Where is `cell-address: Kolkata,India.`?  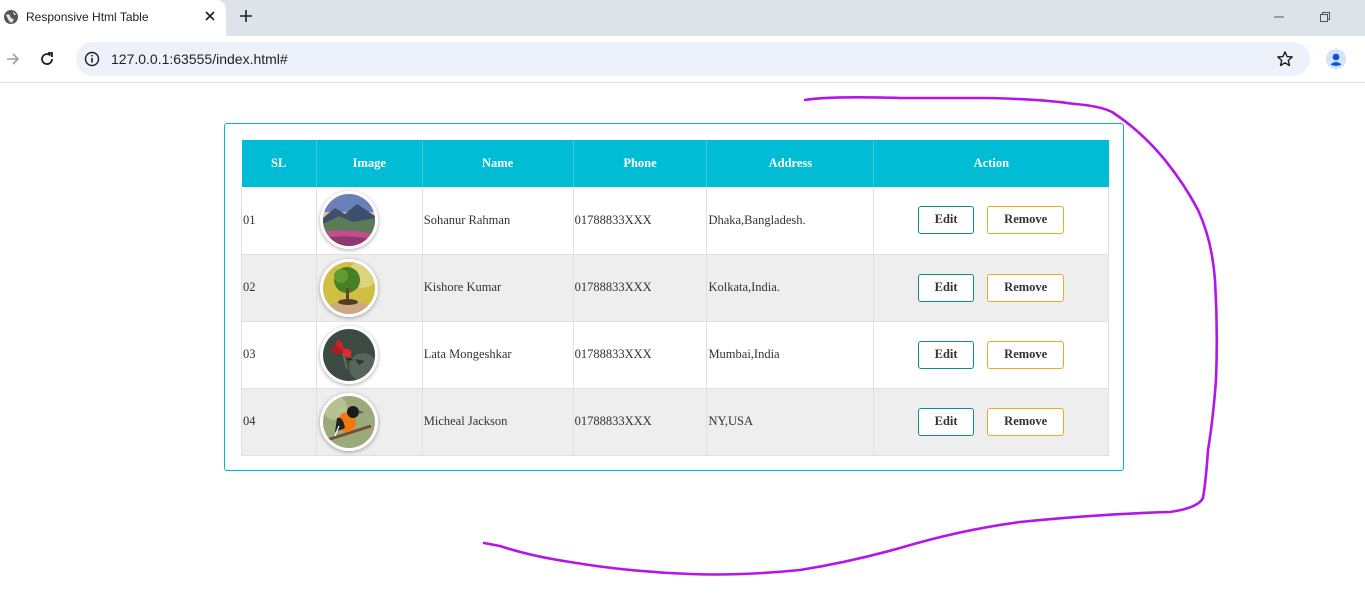
cell-address: Kolkata,India. is located at coordinates (790, 288).